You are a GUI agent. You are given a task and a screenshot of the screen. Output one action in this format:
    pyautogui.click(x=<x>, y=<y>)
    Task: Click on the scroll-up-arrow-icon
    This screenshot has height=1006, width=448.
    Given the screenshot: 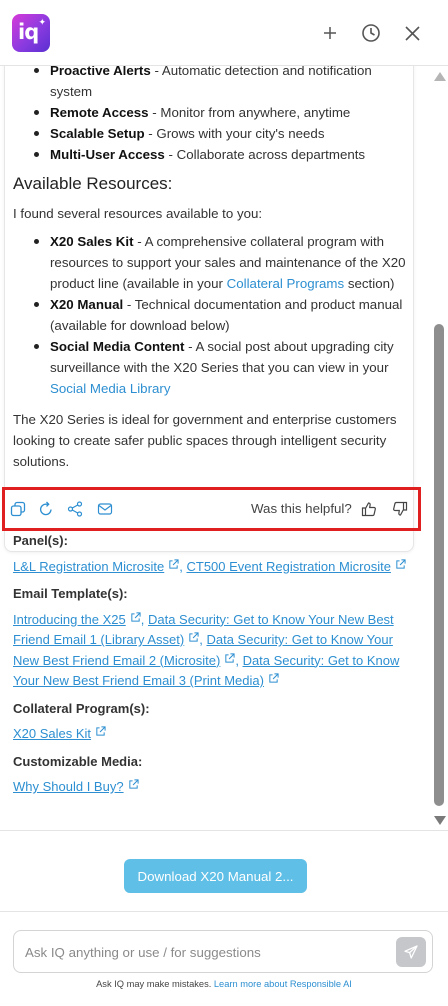 What is the action you would take?
    pyautogui.click(x=440, y=76)
    